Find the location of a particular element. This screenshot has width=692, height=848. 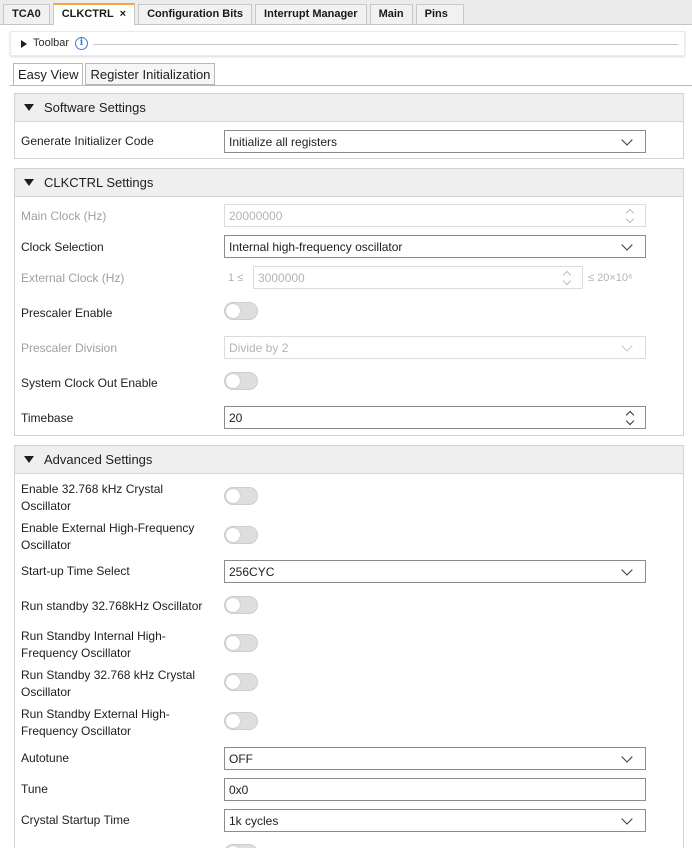

external-clock-min: 1 ≤ is located at coordinates (236, 278).